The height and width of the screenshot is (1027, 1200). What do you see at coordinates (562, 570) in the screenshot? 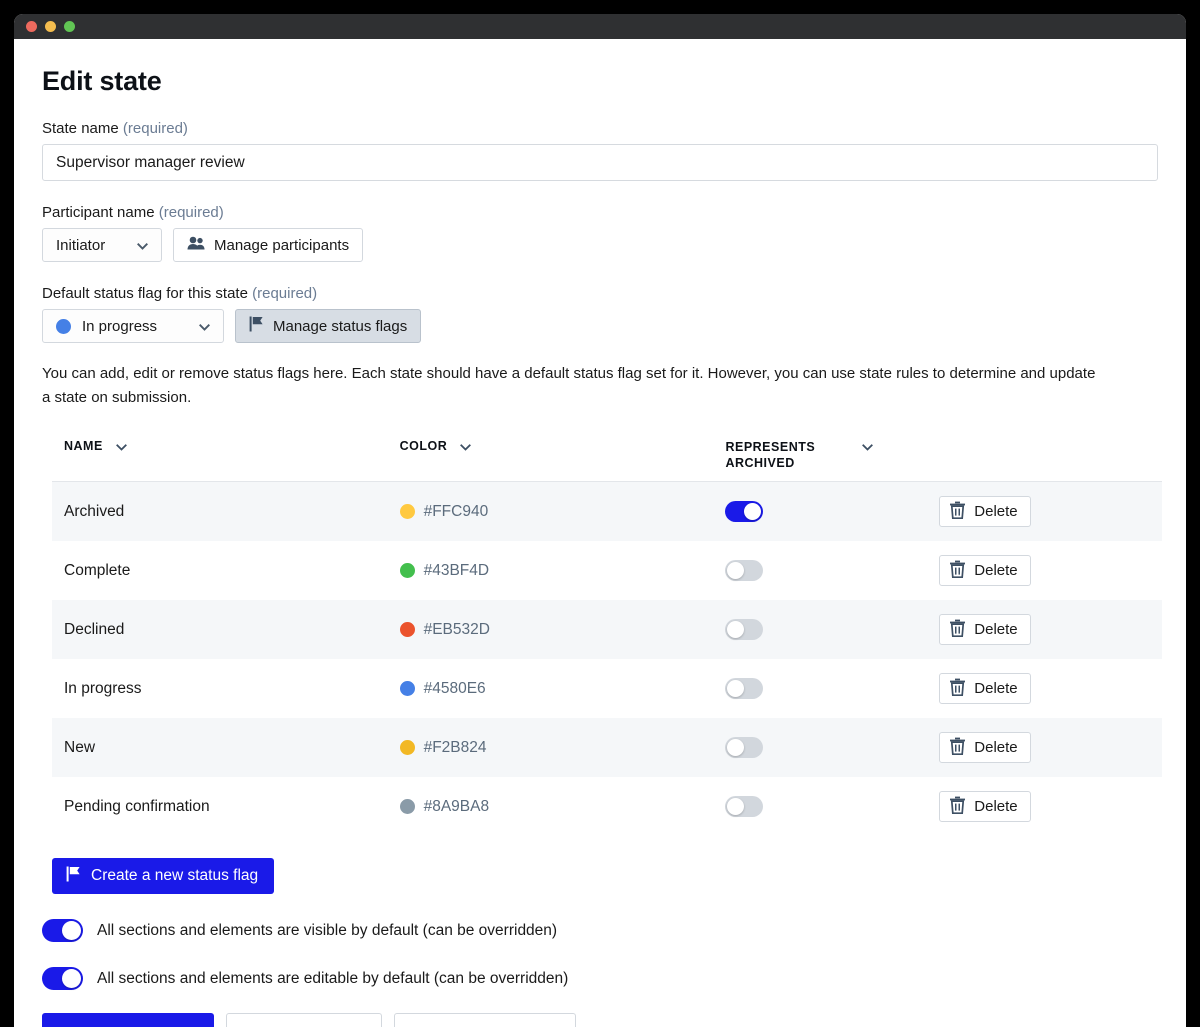
I see `cell-flag-color: #43BF4D` at bounding box center [562, 570].